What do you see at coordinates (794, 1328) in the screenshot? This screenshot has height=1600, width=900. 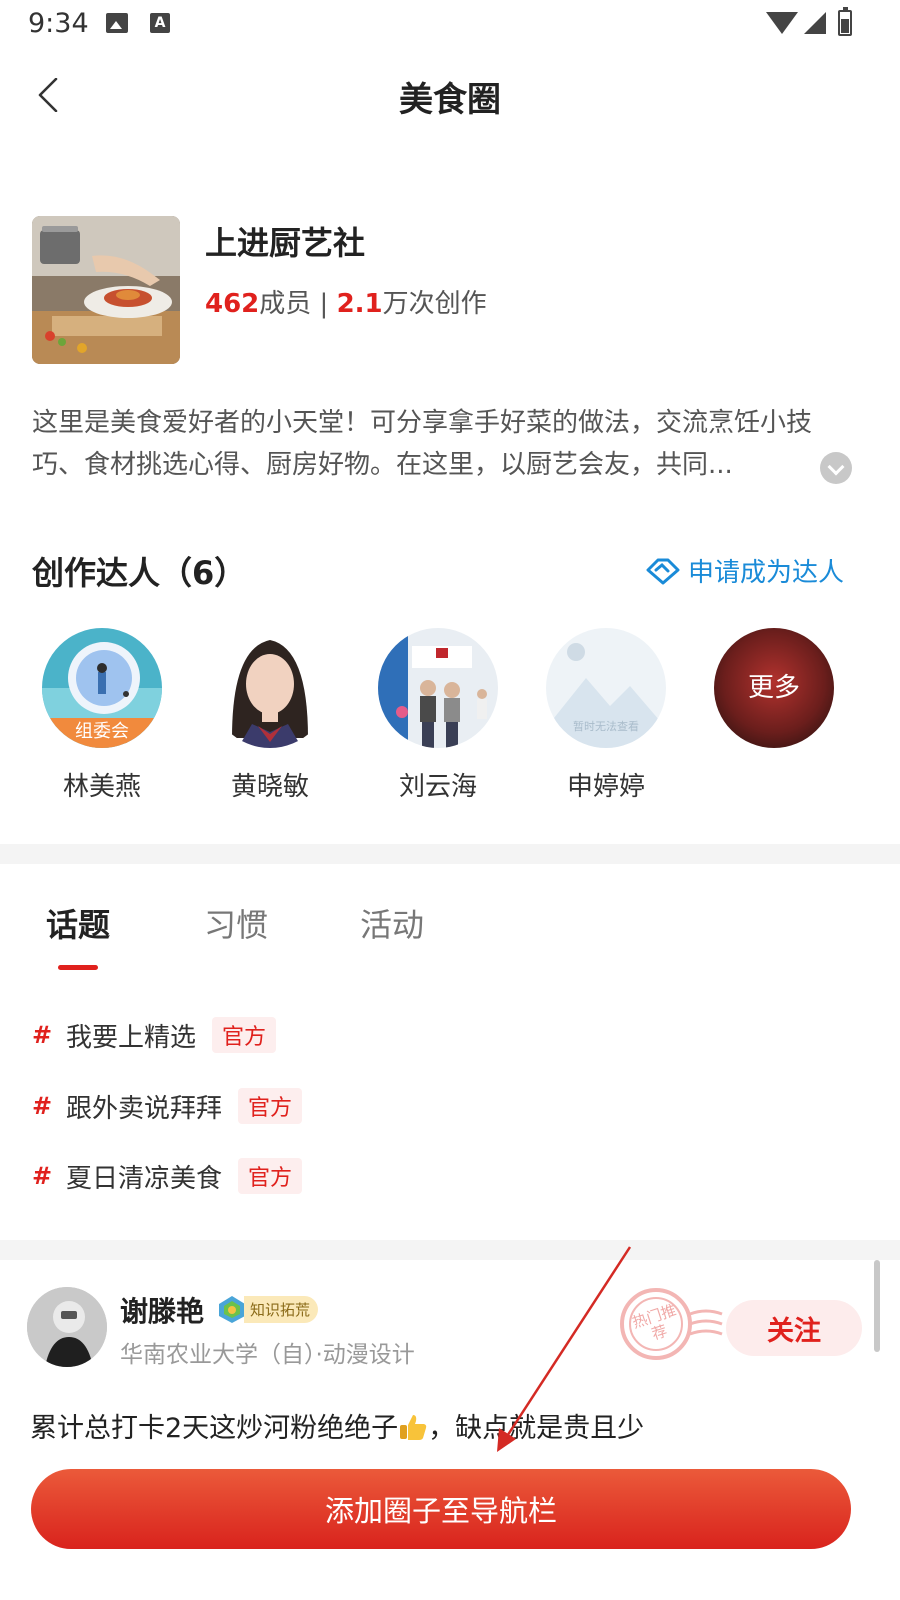 I see `follow-button: 关注` at bounding box center [794, 1328].